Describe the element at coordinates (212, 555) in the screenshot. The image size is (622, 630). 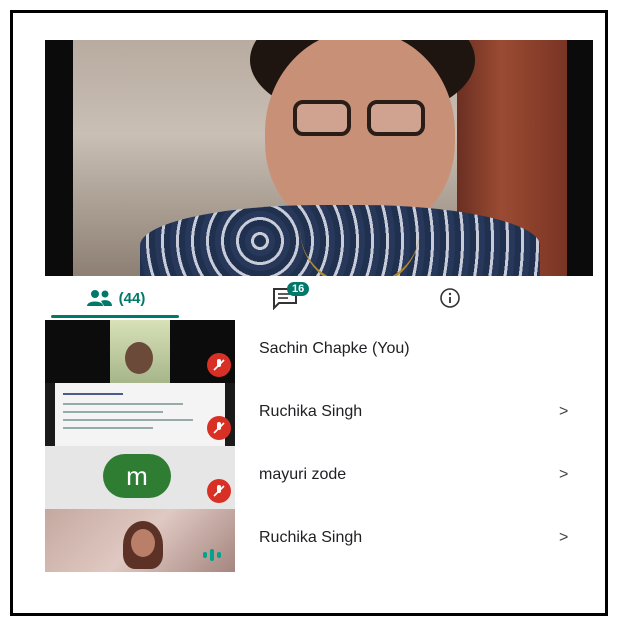
I see `audio-level-icon` at that location.